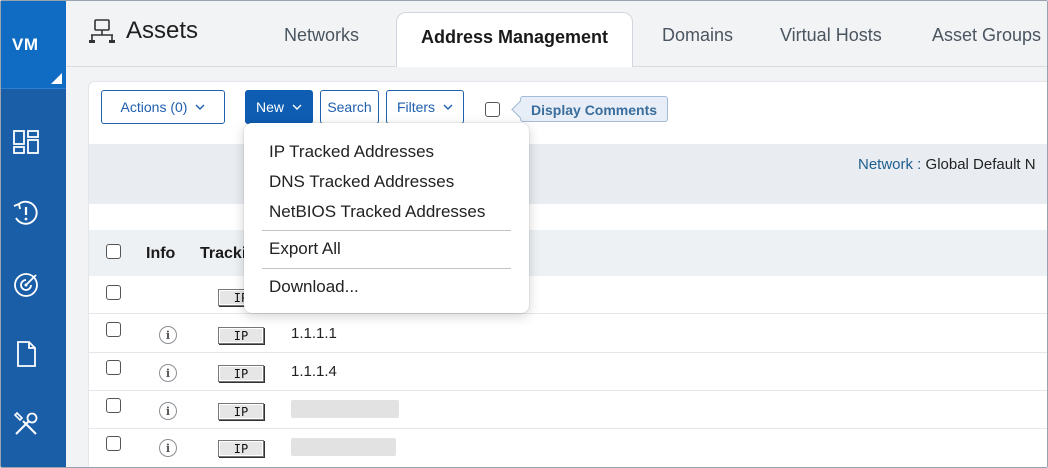 This screenshot has height=468, width=1048. I want to click on column-header-info: Info, so click(161, 253).